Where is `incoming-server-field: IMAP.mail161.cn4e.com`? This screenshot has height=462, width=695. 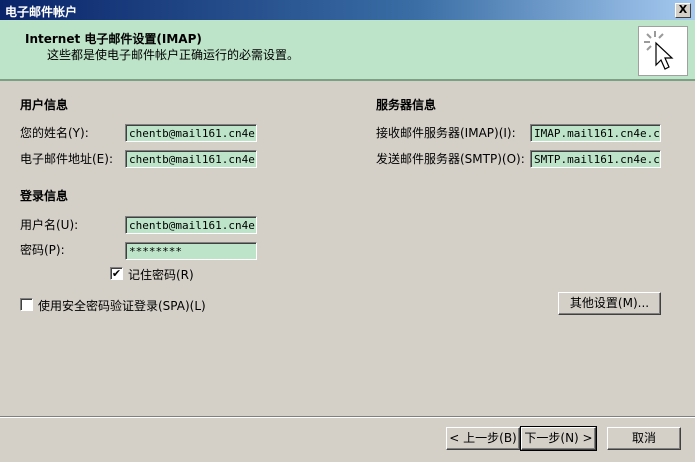
incoming-server-field: IMAP.mail161.cn4e.com is located at coordinates (595, 133).